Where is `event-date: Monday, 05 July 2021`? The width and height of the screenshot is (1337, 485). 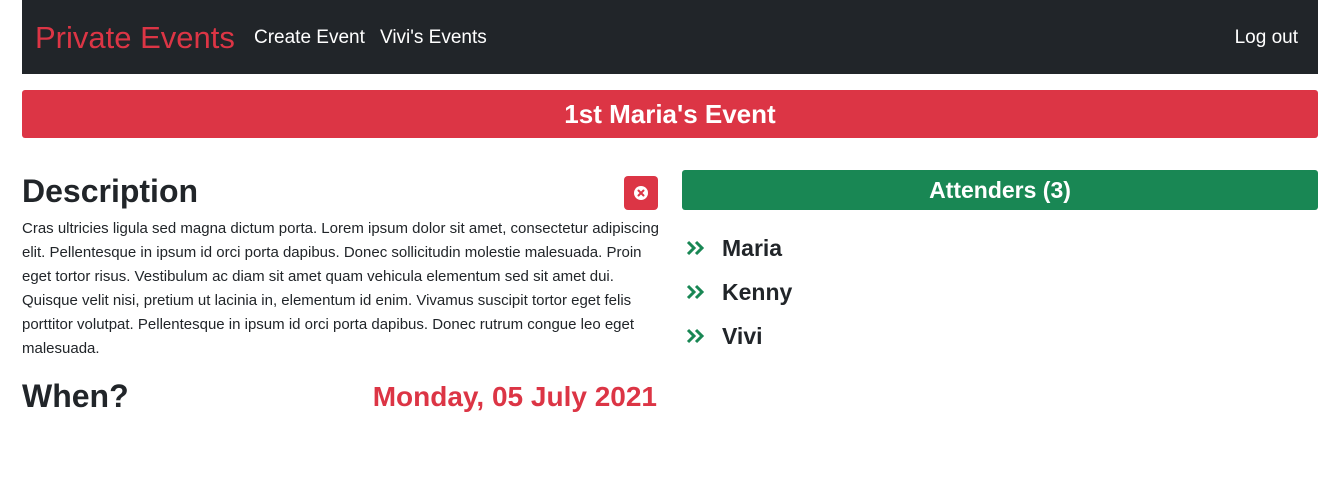
event-date: Monday, 05 July 2021 is located at coordinates (514, 396).